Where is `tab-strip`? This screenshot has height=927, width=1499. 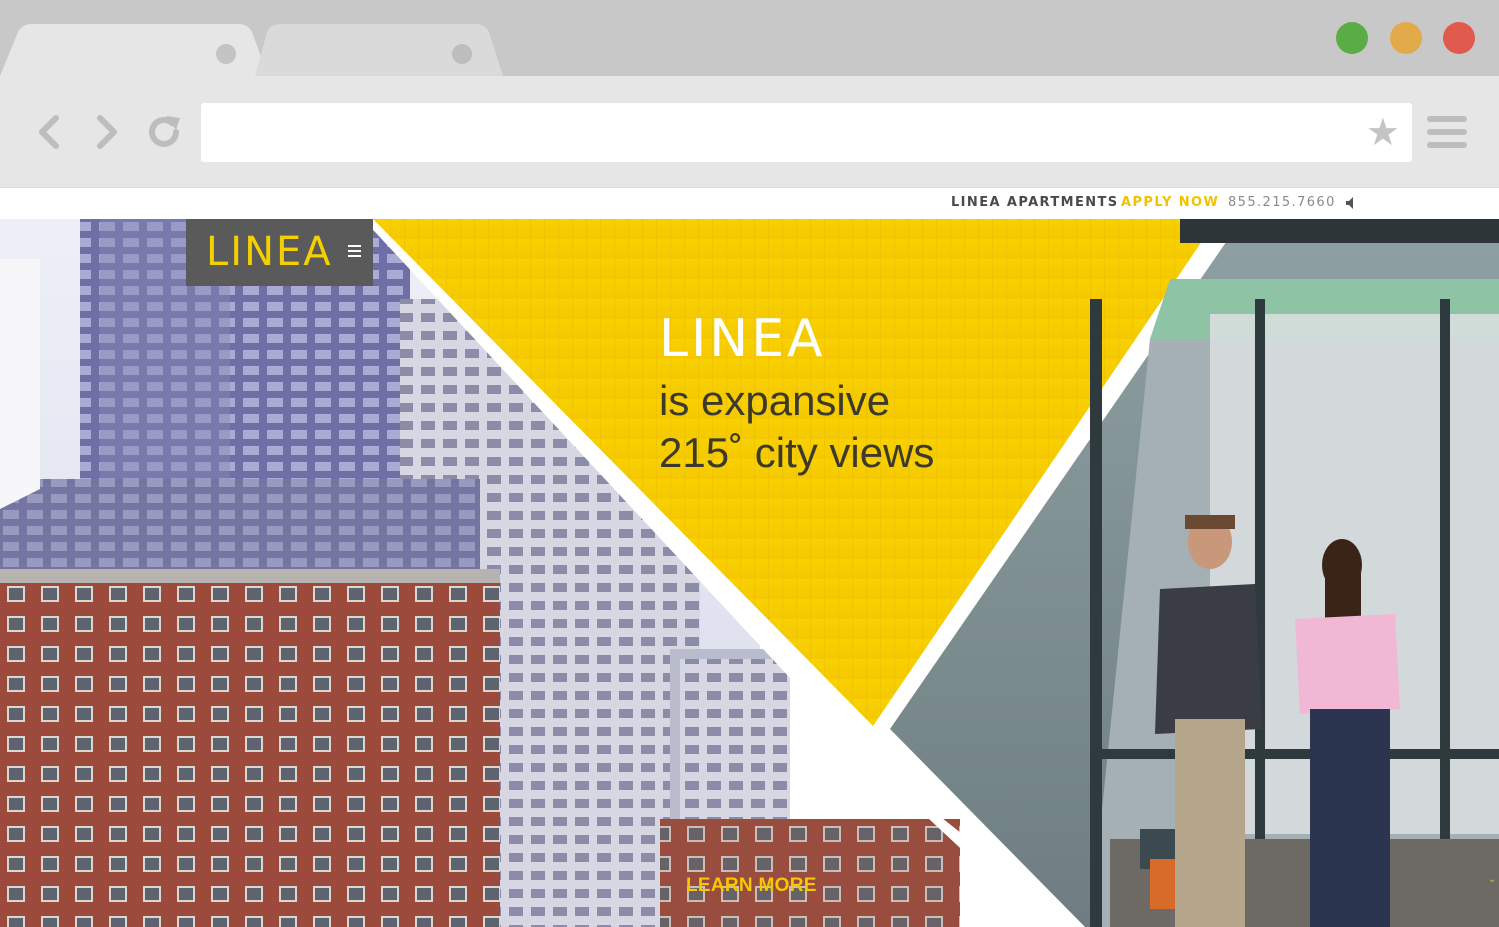
tab-strip is located at coordinates (749, 38).